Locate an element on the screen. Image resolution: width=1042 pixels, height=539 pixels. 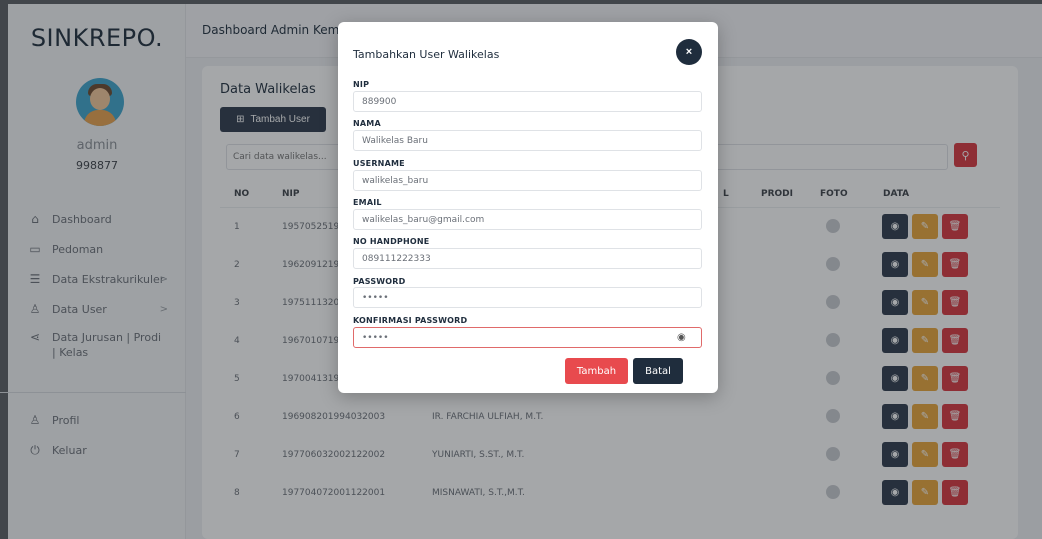
confirm-password-field is located at coordinates (527, 337).